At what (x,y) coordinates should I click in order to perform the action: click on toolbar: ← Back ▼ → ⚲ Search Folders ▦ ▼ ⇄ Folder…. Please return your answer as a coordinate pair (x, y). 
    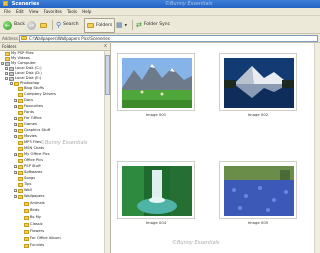
    Looking at the image, I should click on (160, 25).